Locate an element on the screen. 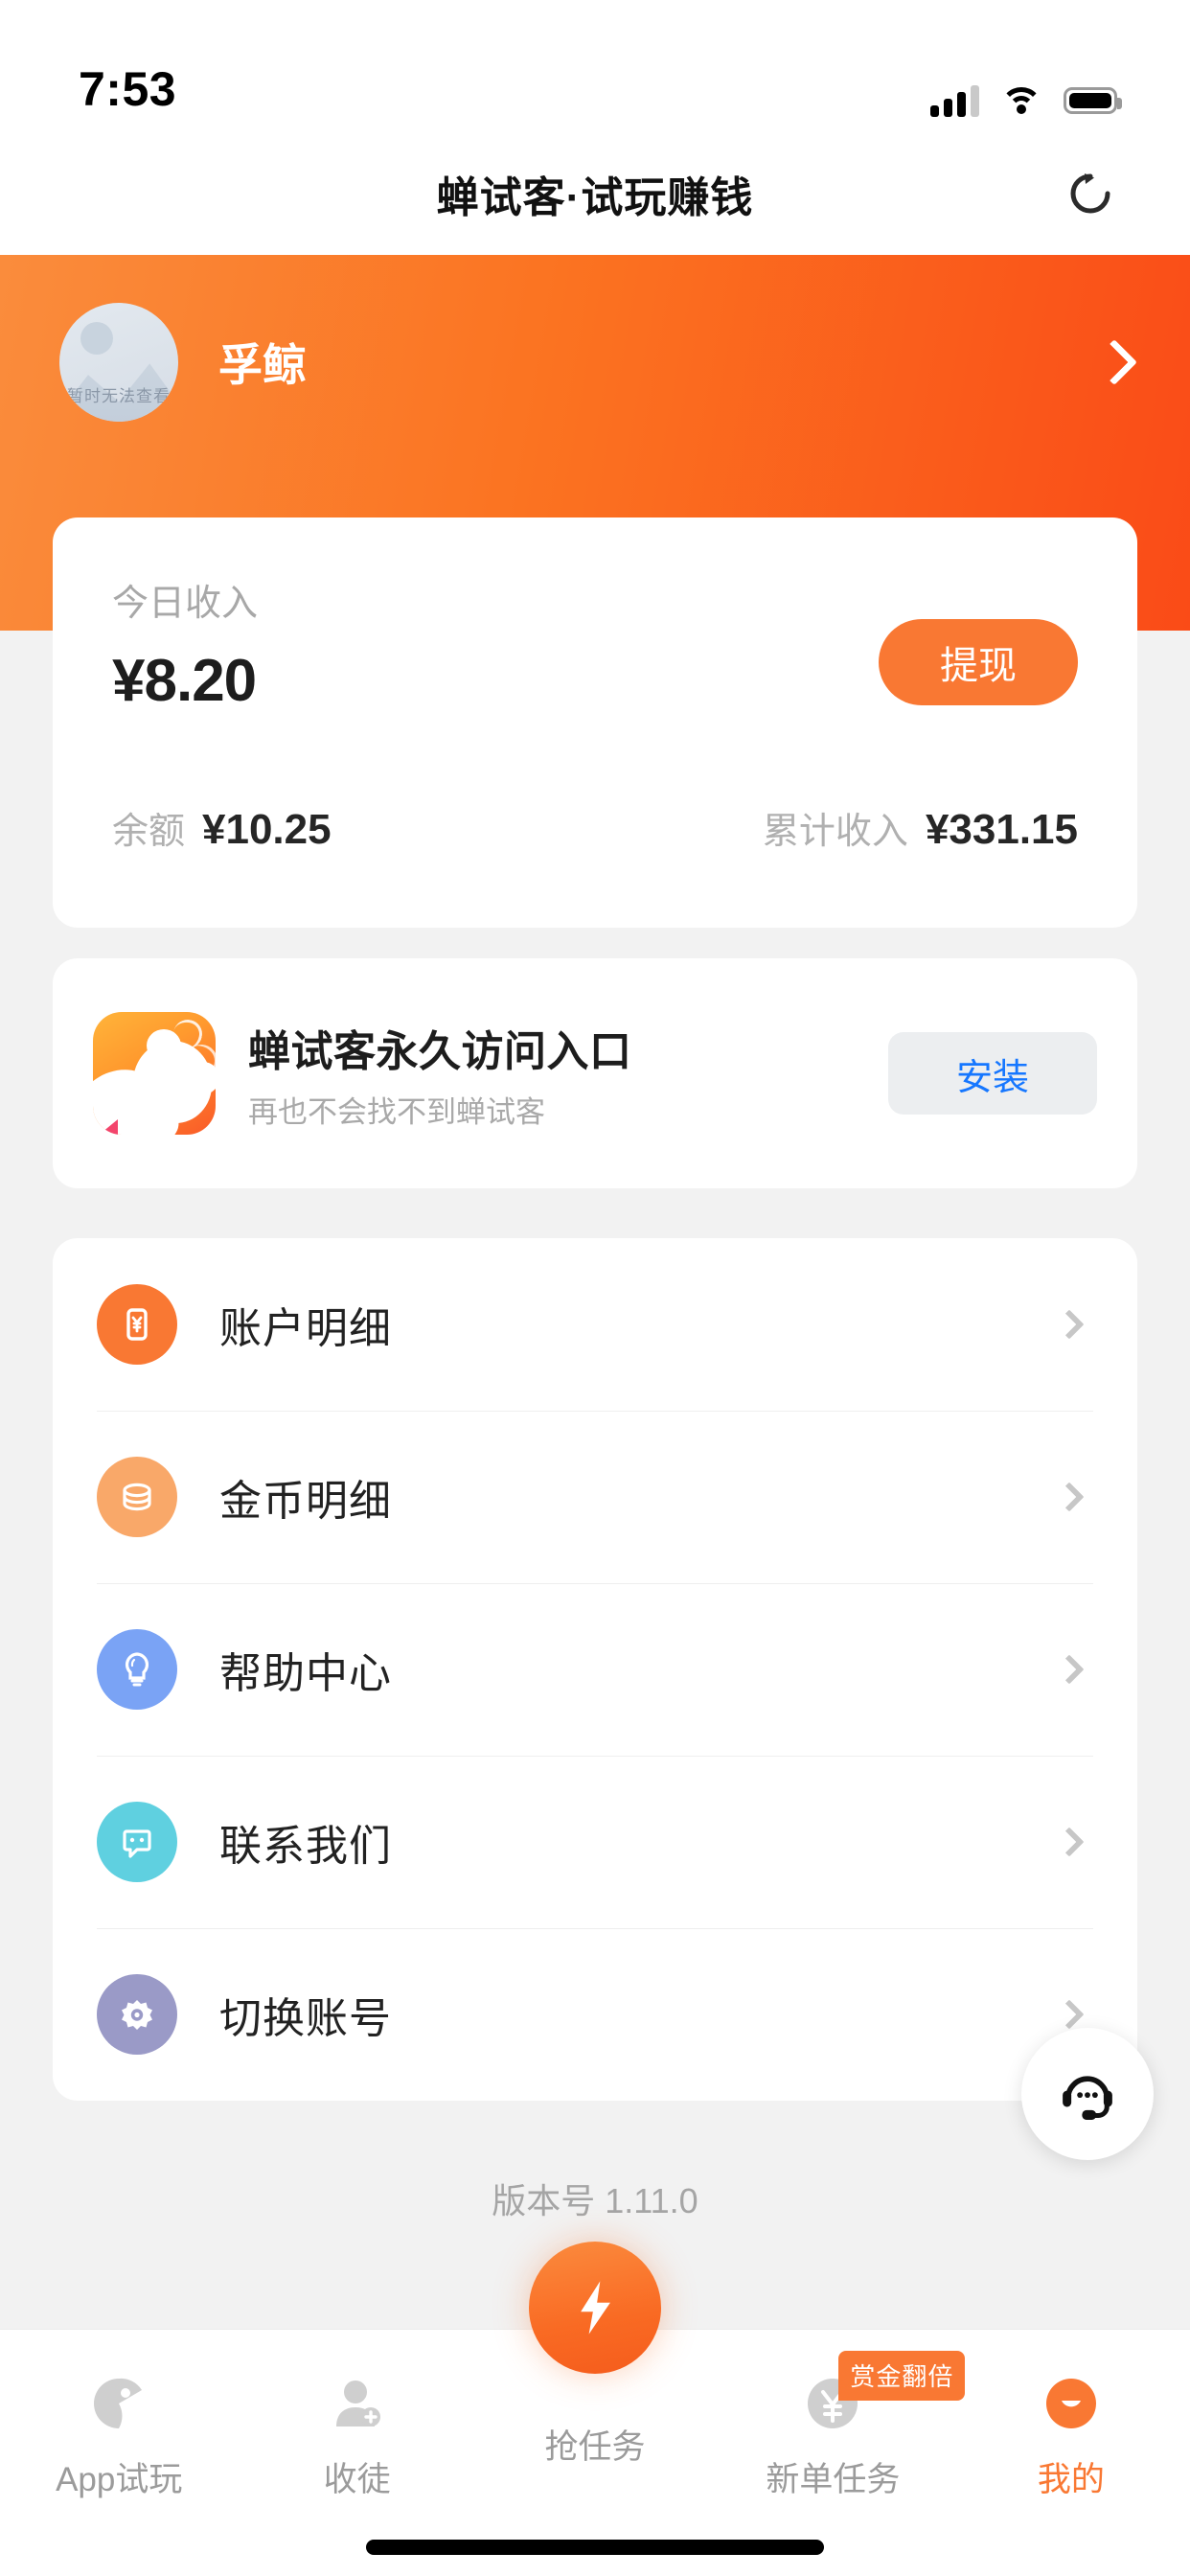 The height and width of the screenshot is (2576, 1190). menu-item-coin-detail: 金币明细 is located at coordinates (595, 1497).